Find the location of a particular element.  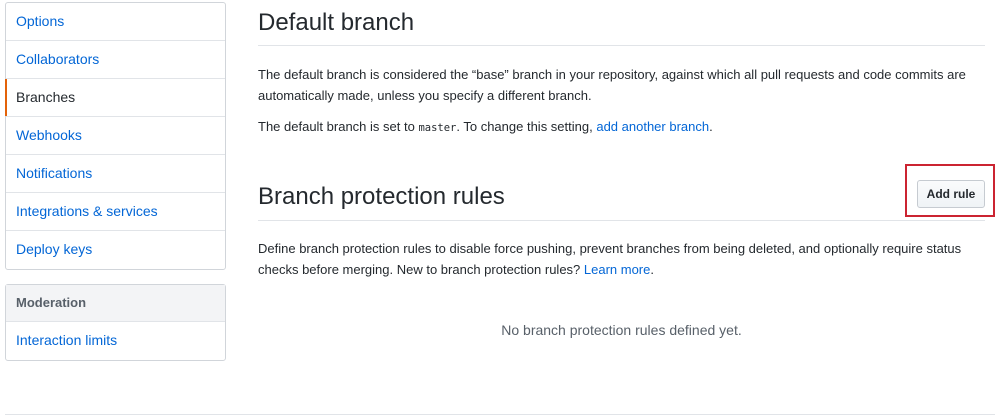

branch-protection-header: Branch protection rules is located at coordinates (621, 195).